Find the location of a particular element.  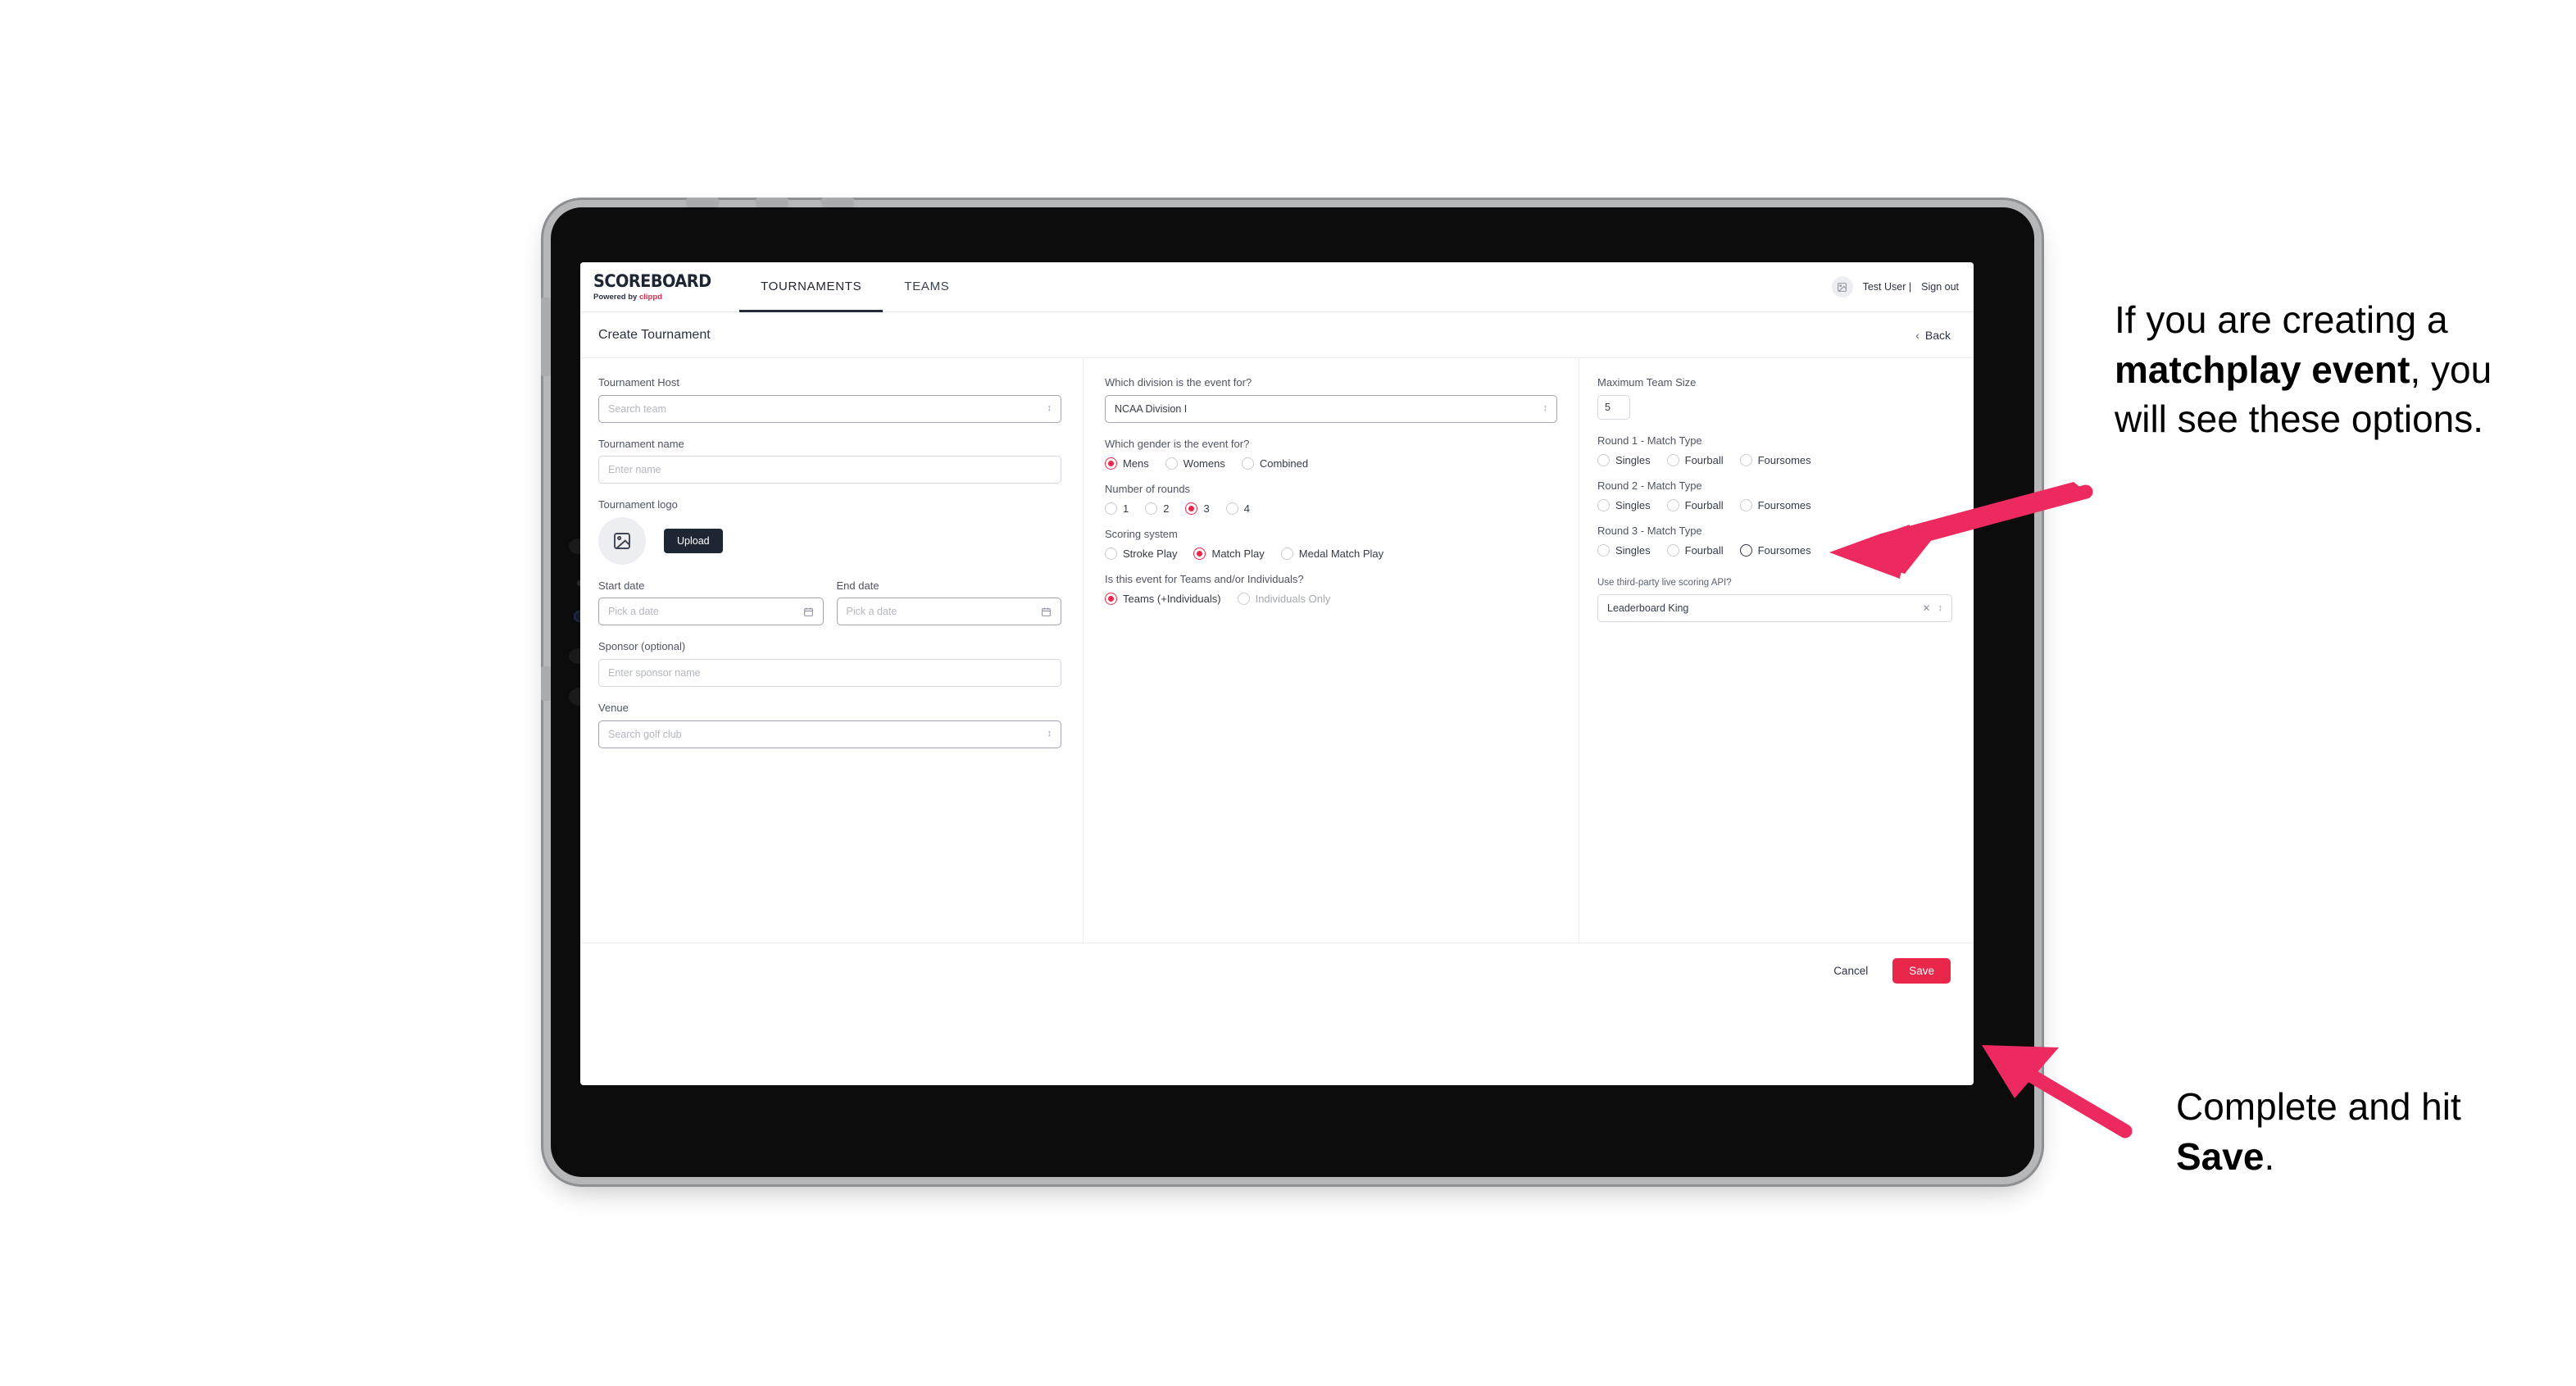

gender-option-mens: Mens is located at coordinates (1127, 463).